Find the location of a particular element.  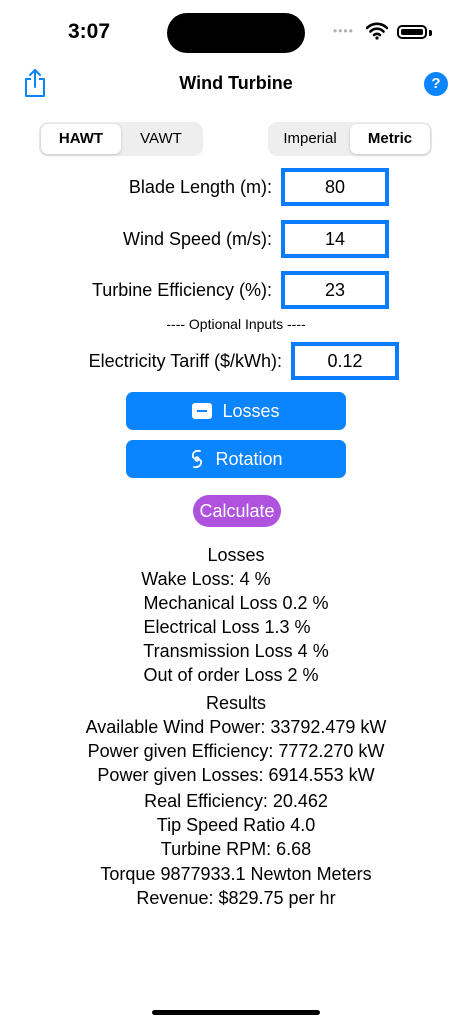

rotation-button: Rotation is located at coordinates (236, 459).